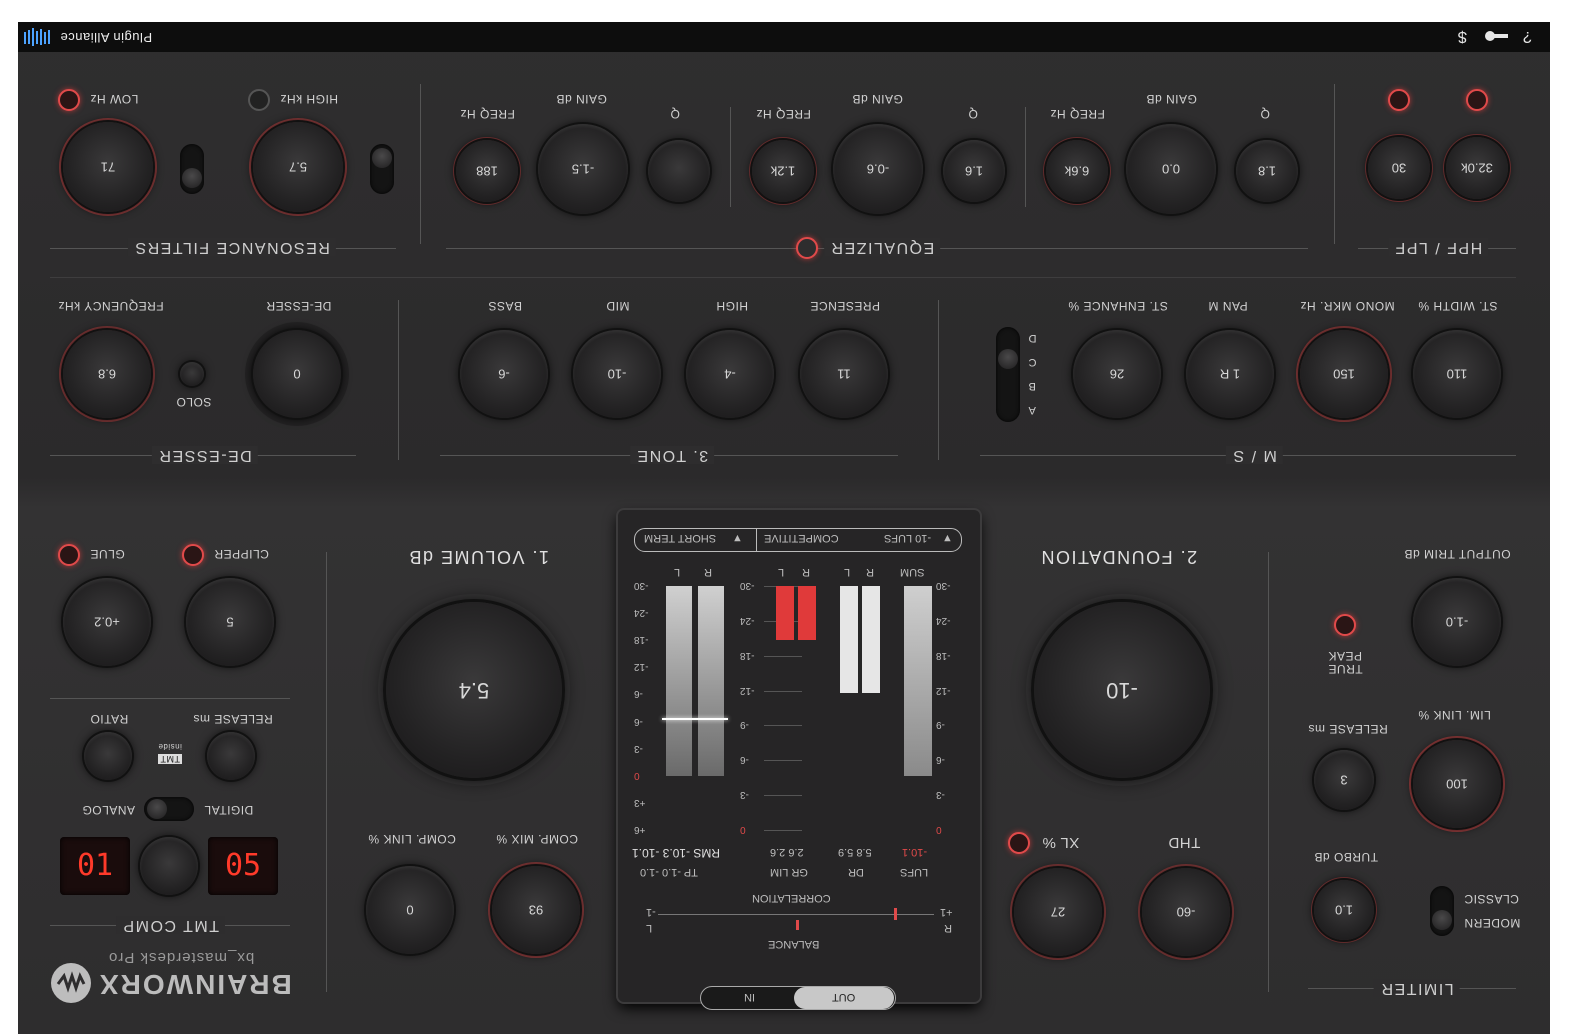 The width and height of the screenshot is (1574, 1034). What do you see at coordinates (583, 169) in the screenshot?
I see `eq1-gain-knob: -1.5` at bounding box center [583, 169].